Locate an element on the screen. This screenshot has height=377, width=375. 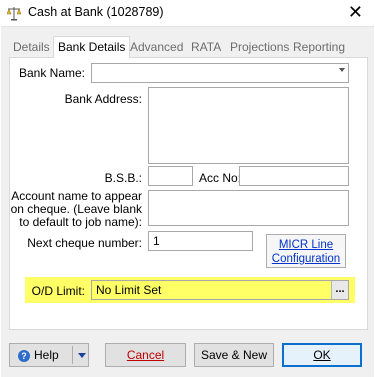
help-button: ? Help is located at coordinates (49, 355).